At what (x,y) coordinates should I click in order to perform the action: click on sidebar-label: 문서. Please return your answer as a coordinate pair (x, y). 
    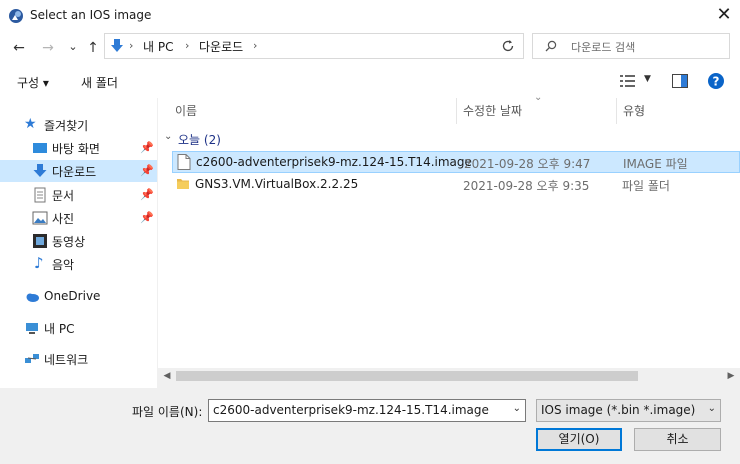
    Looking at the image, I should click on (63, 196).